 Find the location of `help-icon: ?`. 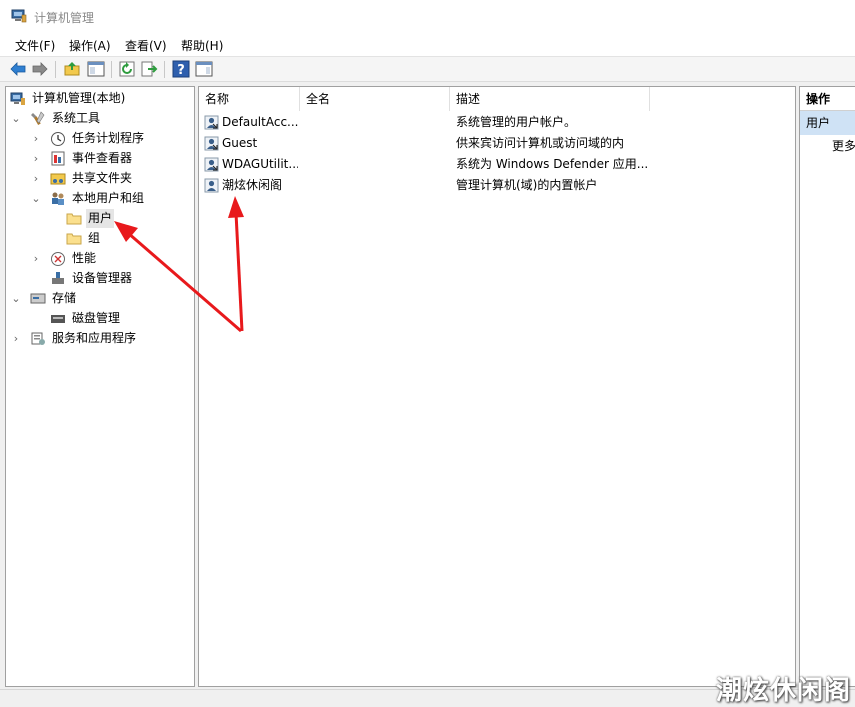

help-icon: ? is located at coordinates (181, 69).